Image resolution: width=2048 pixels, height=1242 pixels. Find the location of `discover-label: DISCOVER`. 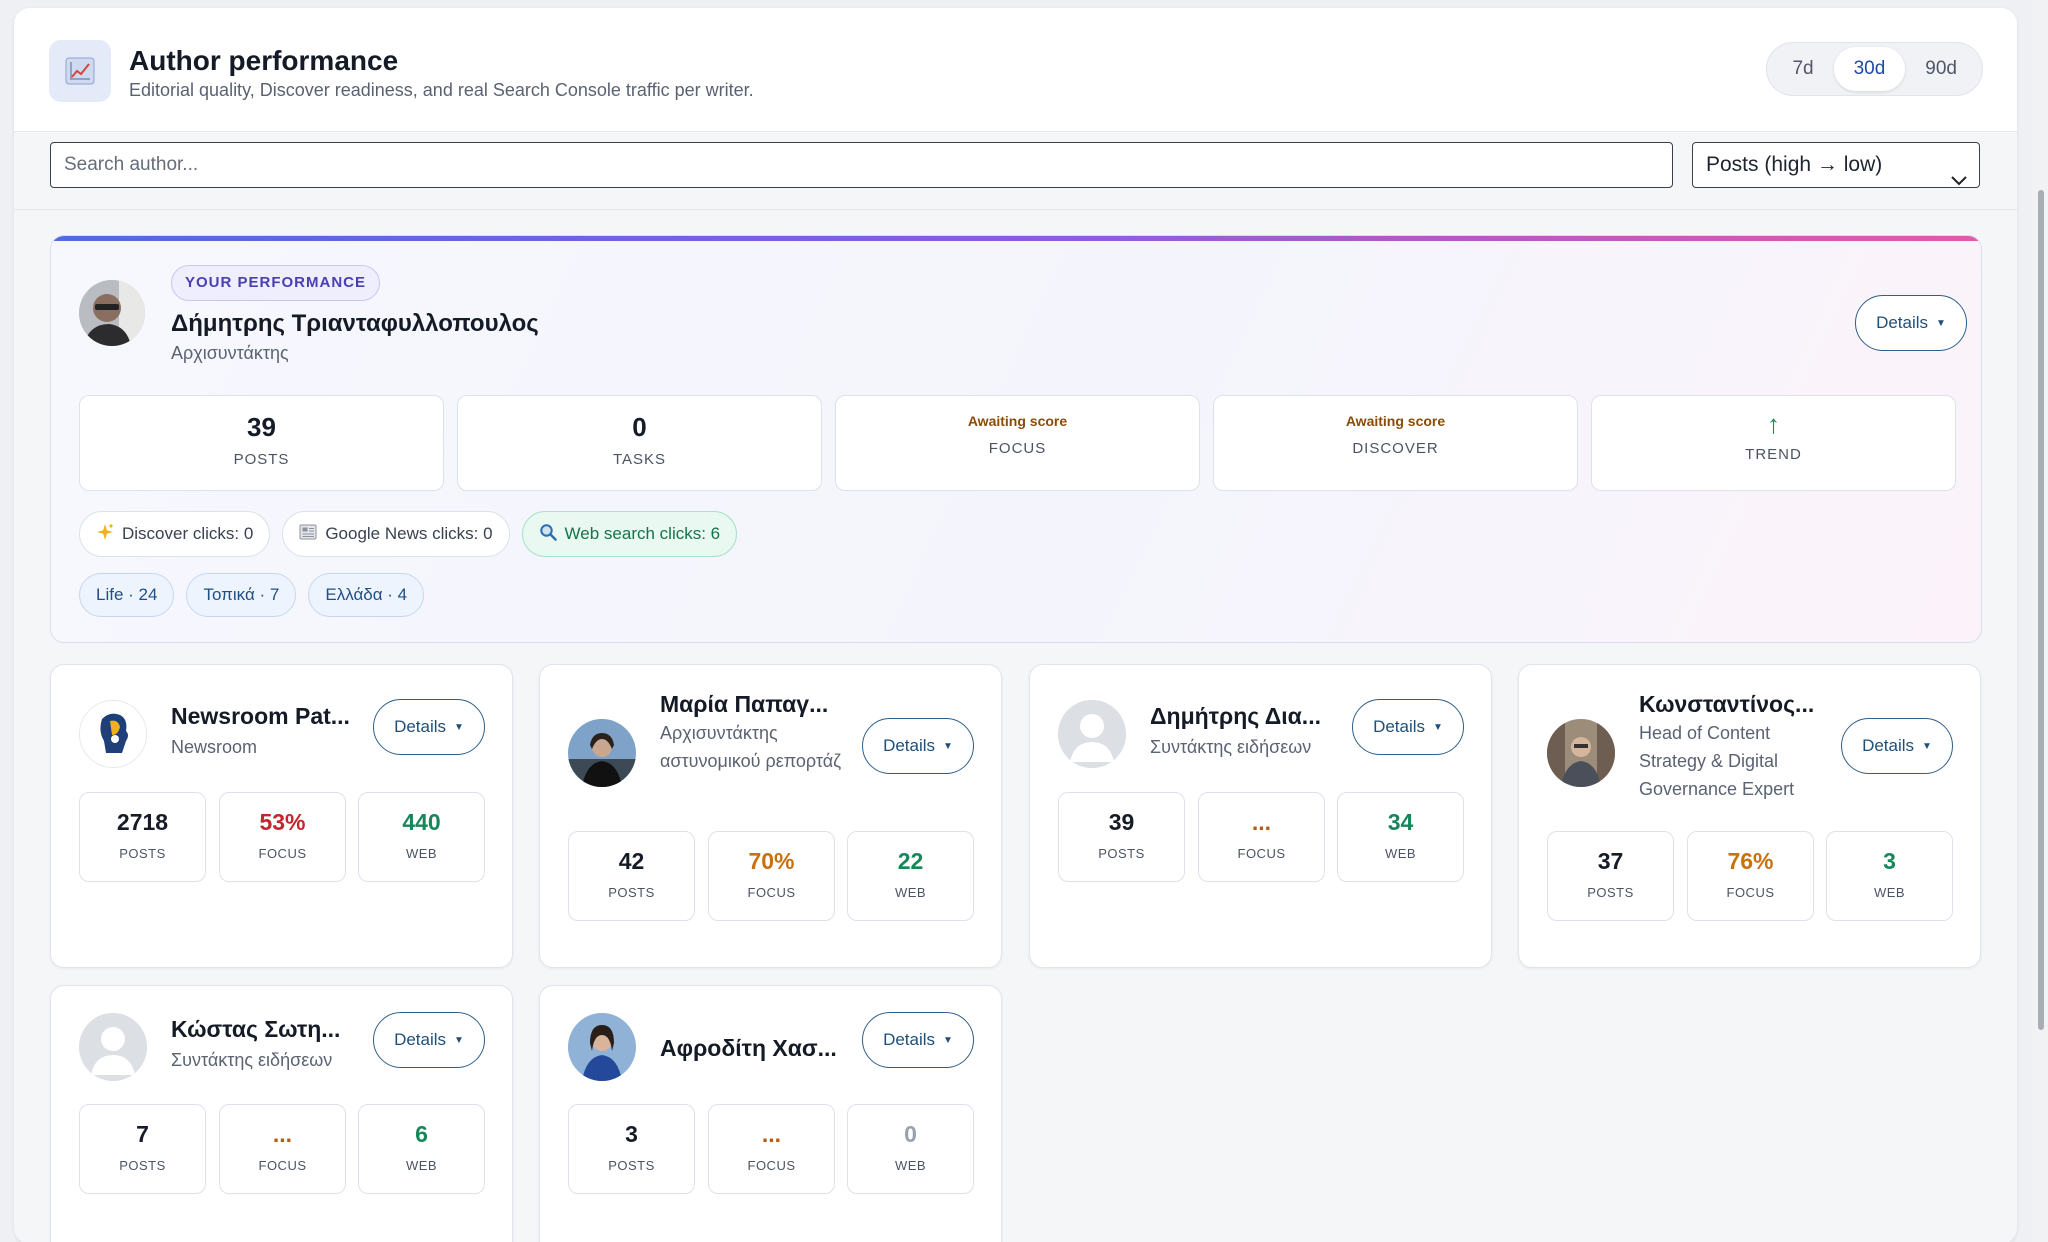

discover-label: DISCOVER is located at coordinates (1395, 448).